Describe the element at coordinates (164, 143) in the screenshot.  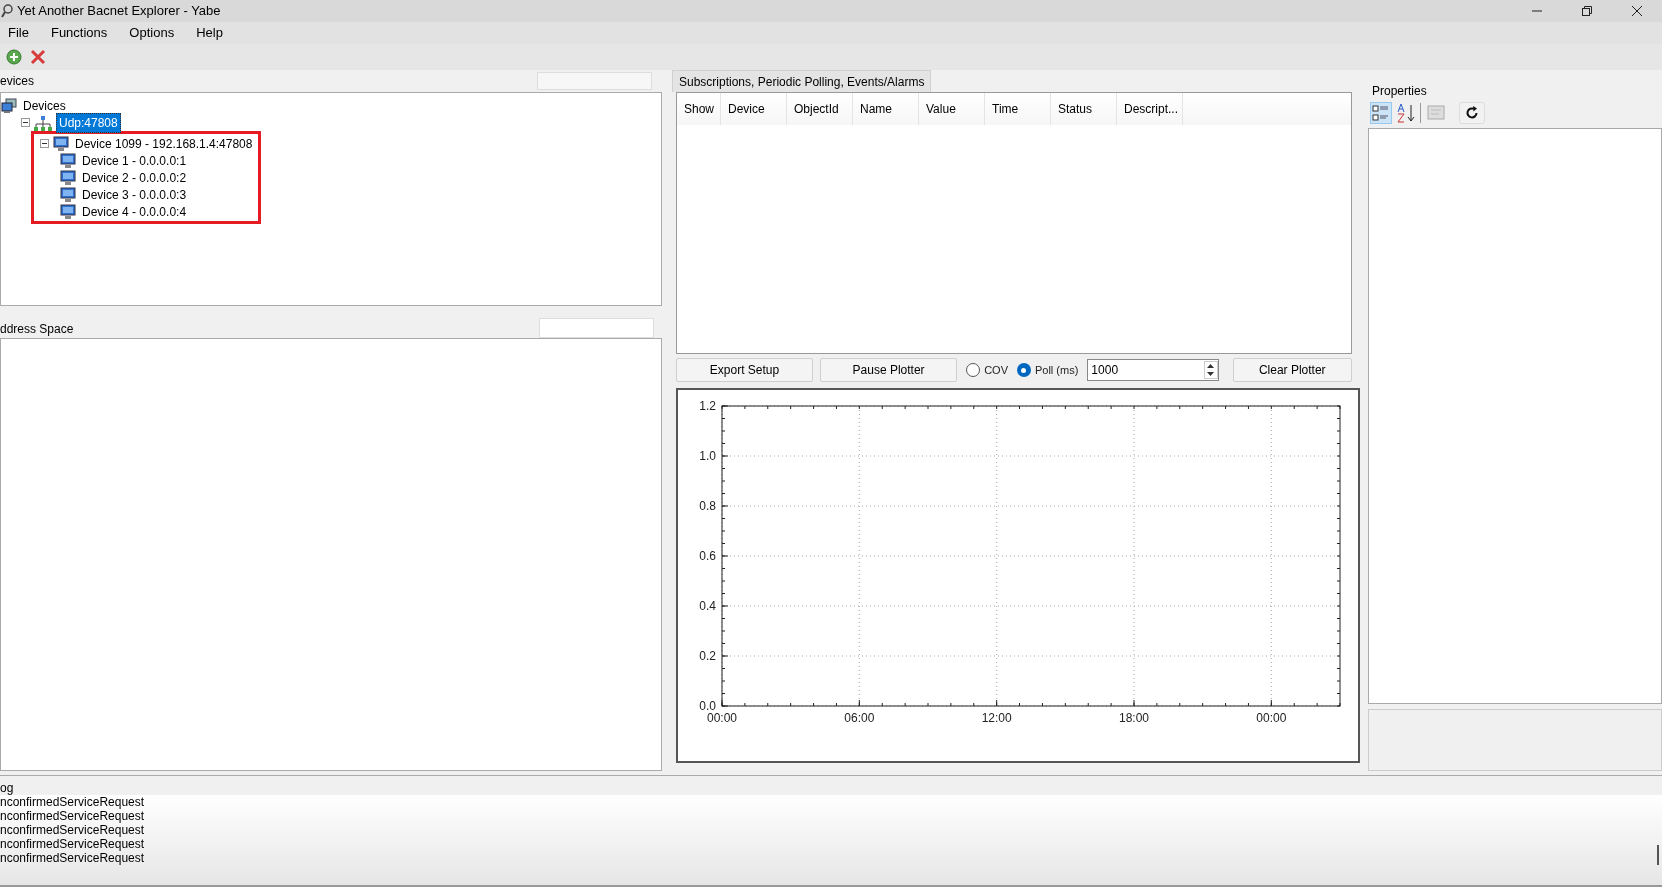
I see `tree-item: Device 1099 - 192.168.1.4:47808` at that location.